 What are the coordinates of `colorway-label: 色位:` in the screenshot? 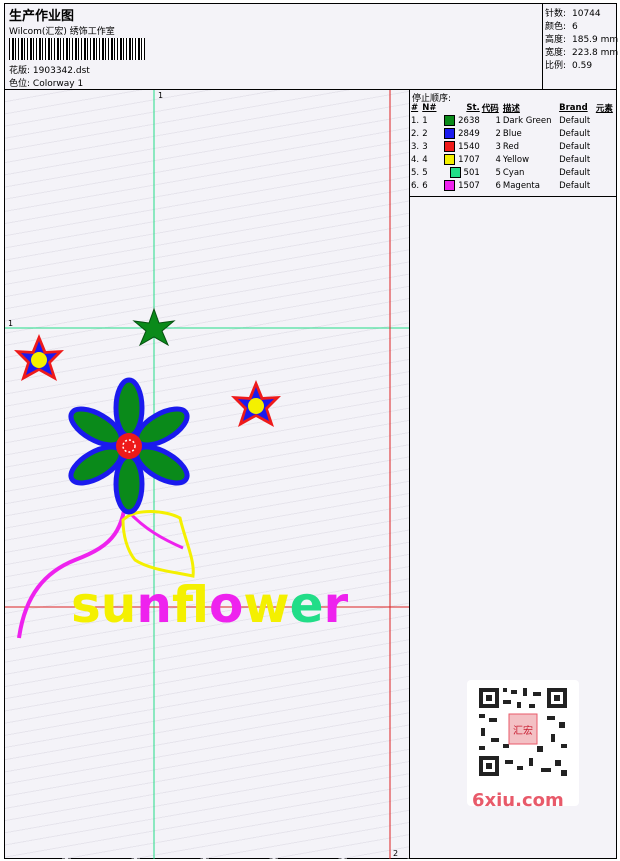 It's located at (20, 84).